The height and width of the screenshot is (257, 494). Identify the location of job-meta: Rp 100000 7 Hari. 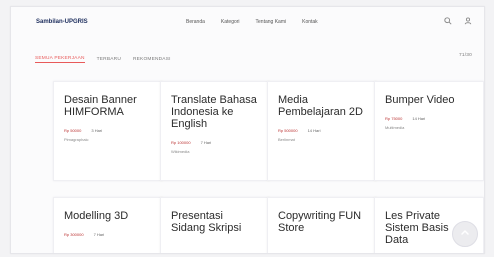
(215, 142).